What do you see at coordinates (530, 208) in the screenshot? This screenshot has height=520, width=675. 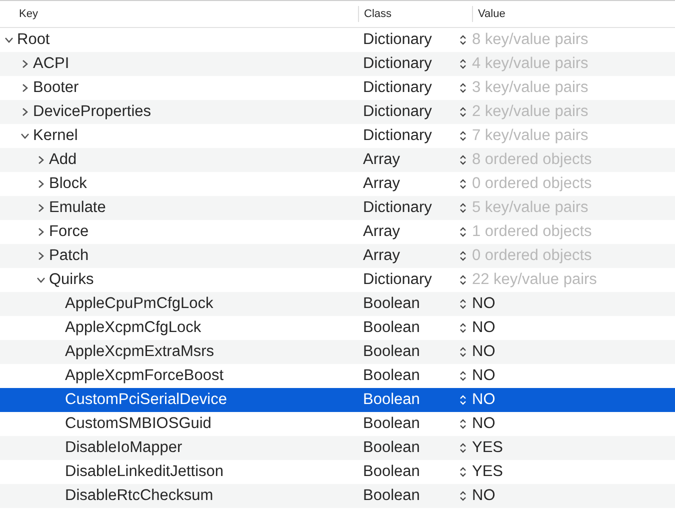 I see `value-text: 5 key/value pairs` at bounding box center [530, 208].